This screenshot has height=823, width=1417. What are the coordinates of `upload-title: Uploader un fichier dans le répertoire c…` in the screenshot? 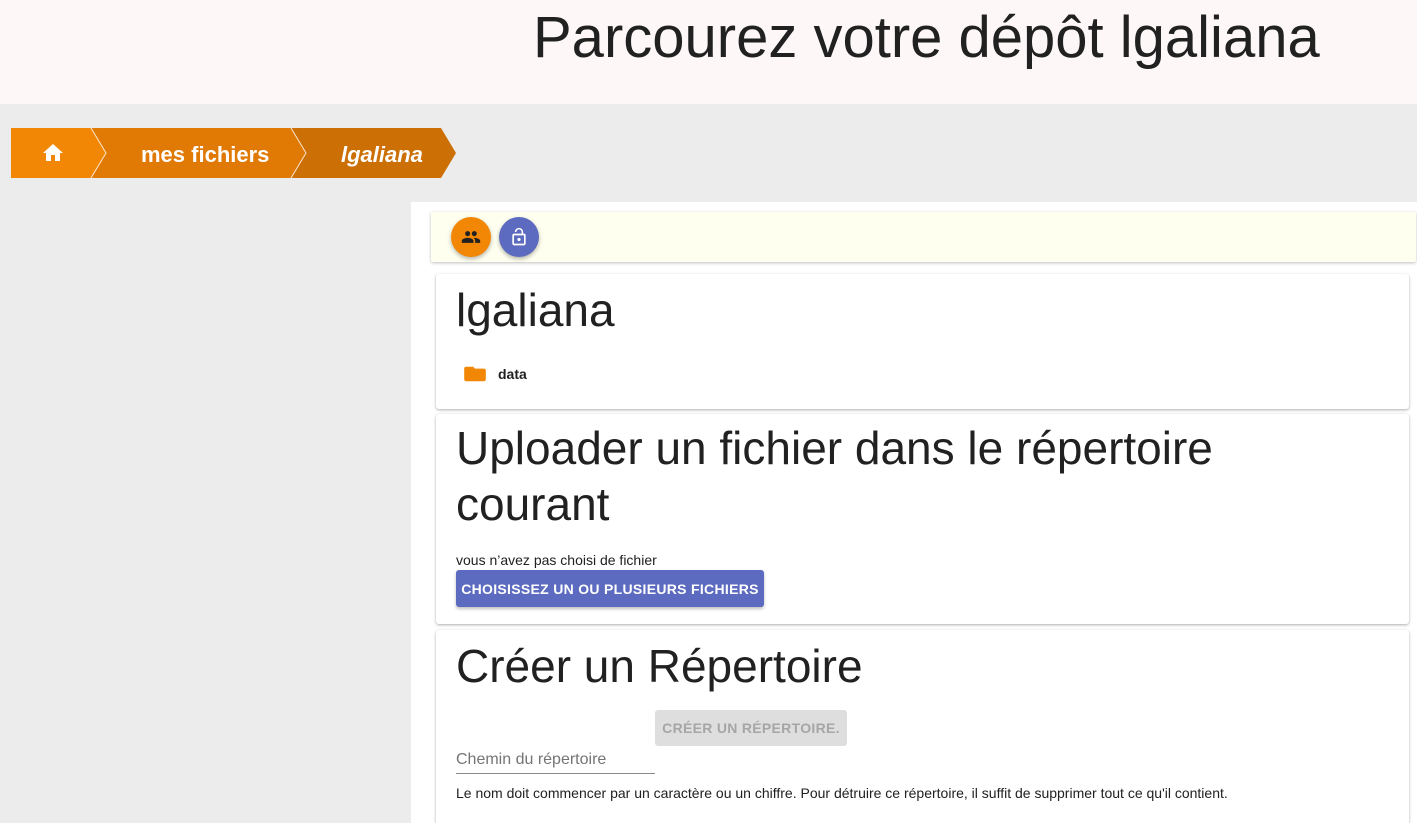 It's located at (834, 476).